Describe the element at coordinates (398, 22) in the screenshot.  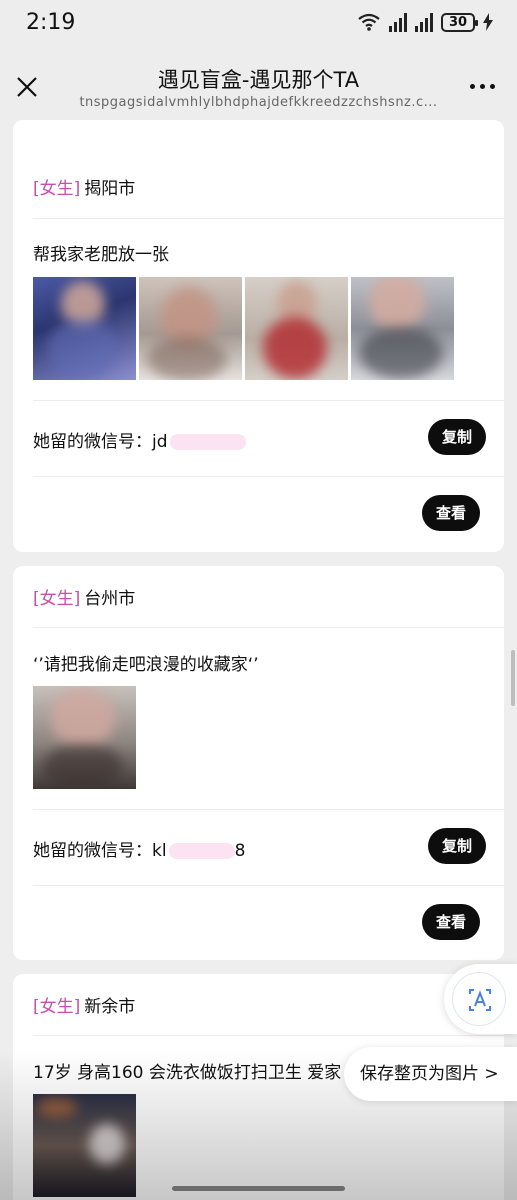
I see `signal-icon` at that location.